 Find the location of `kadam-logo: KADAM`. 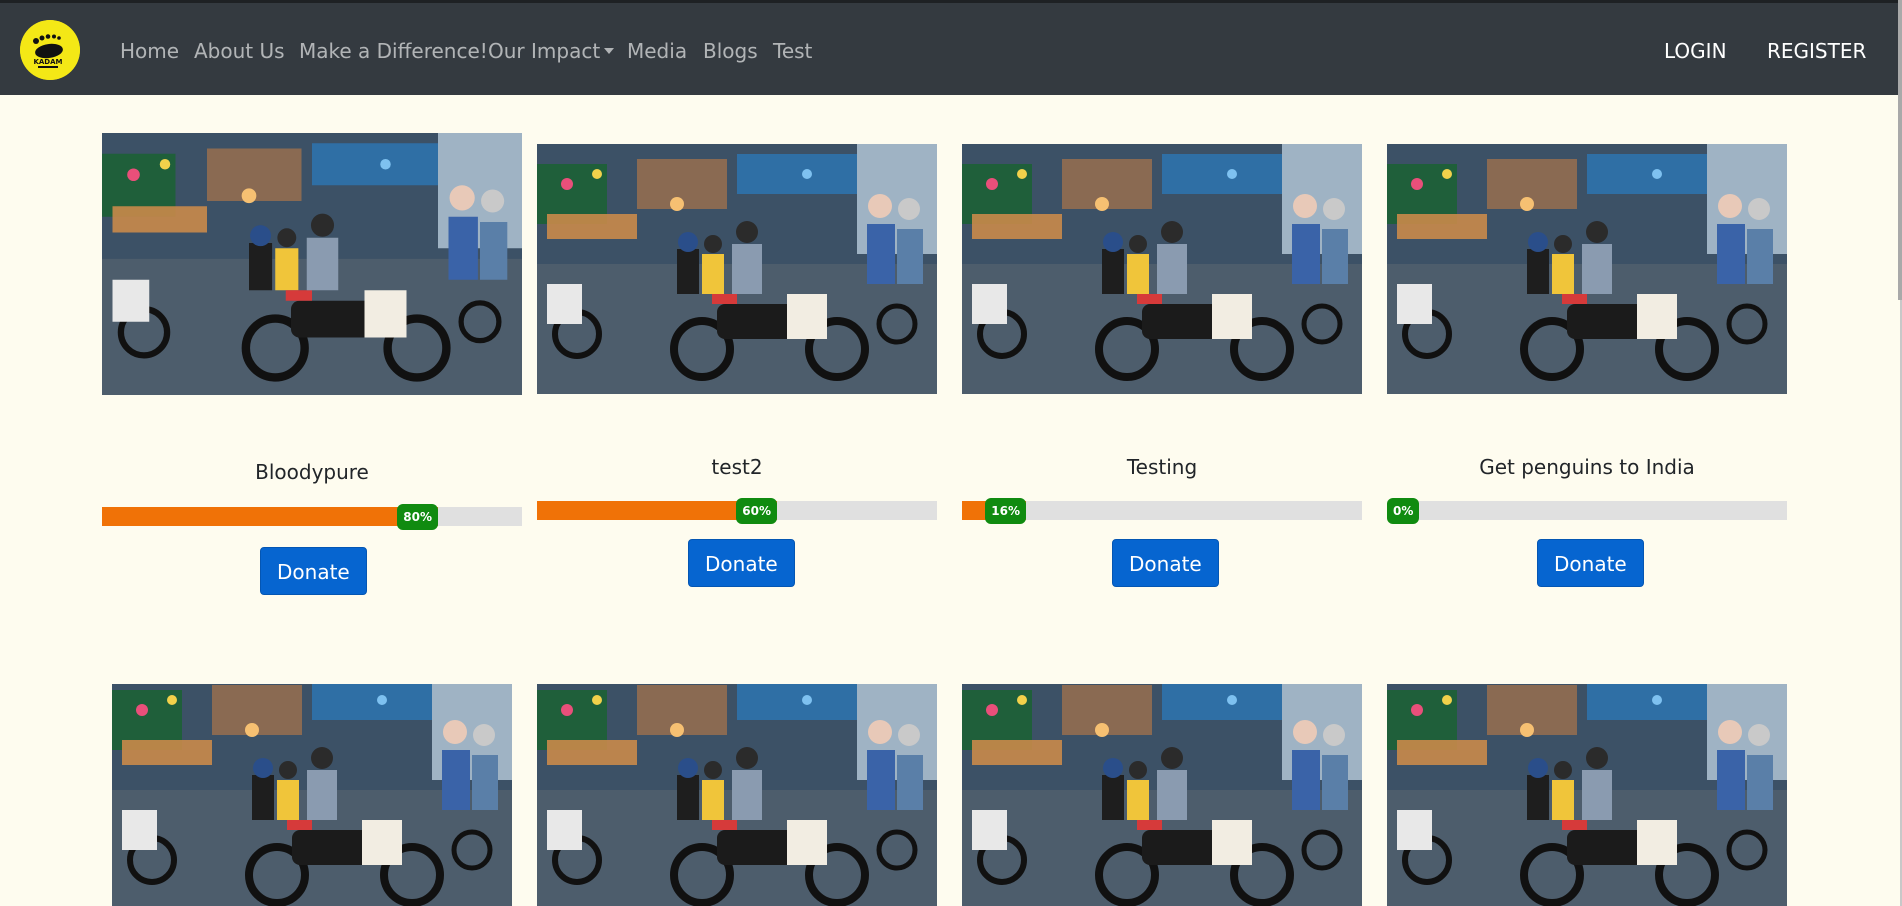

kadam-logo: KADAM is located at coordinates (50, 50).